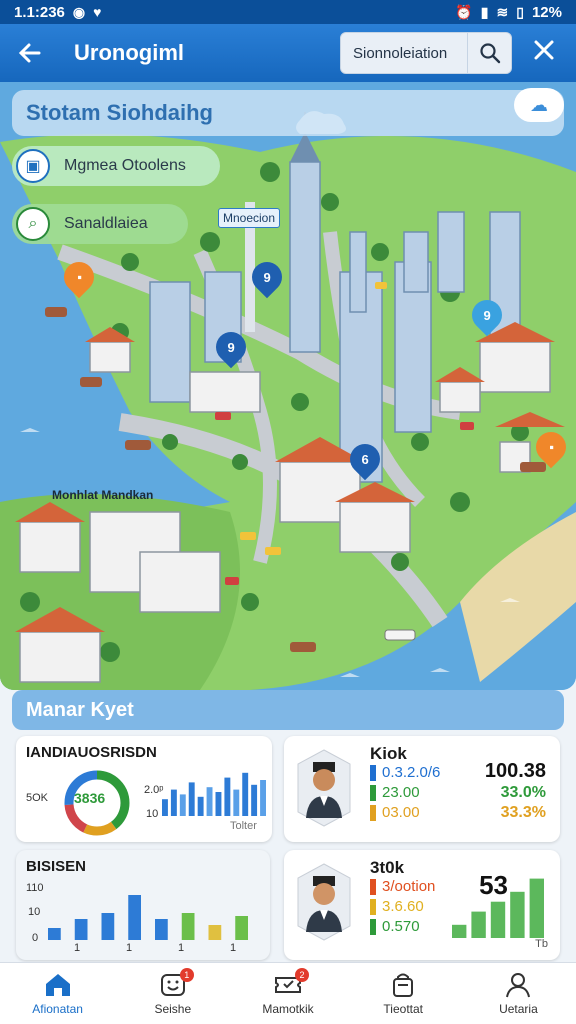 This screenshot has width=576, height=1024. Describe the element at coordinates (523, 792) in the screenshot. I see `stat-value: 33.0%` at that location.